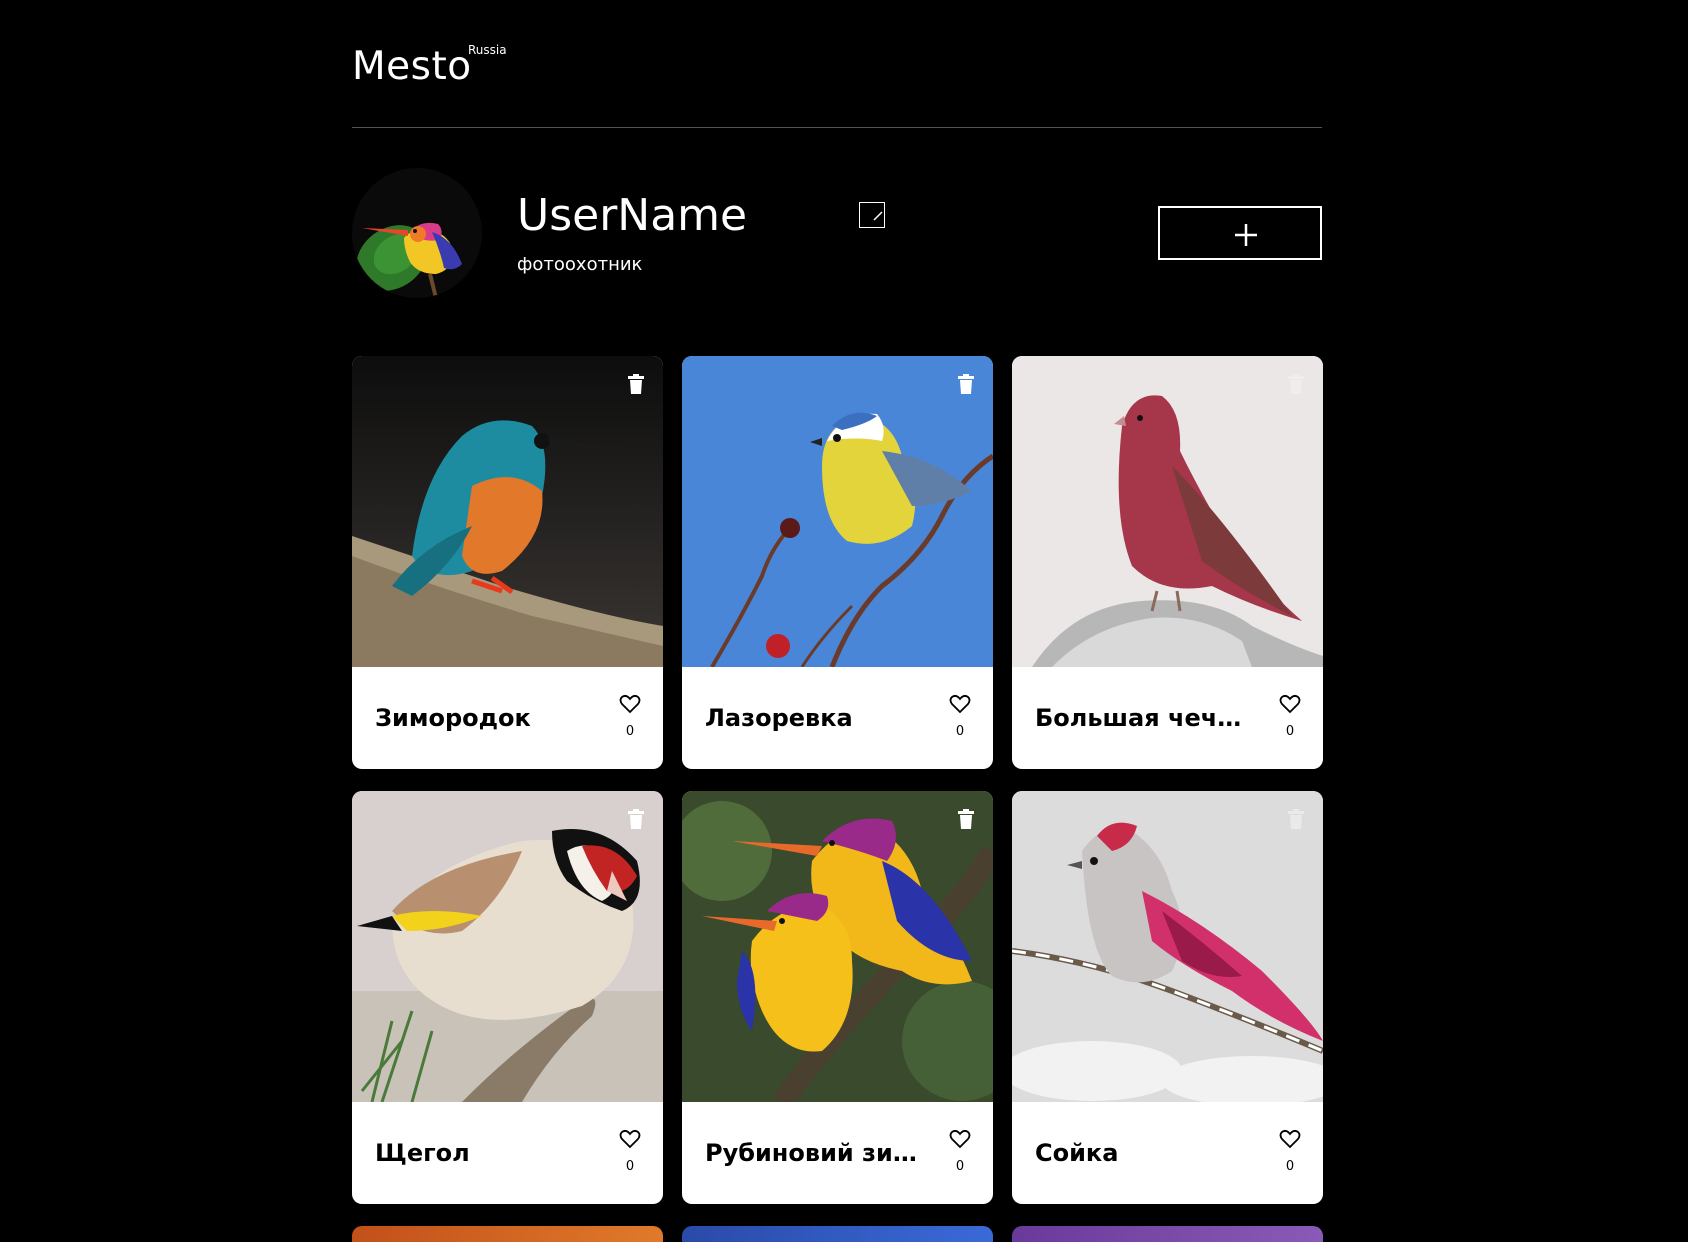 The width and height of the screenshot is (1688, 1242). I want to click on avatar, so click(417, 233).